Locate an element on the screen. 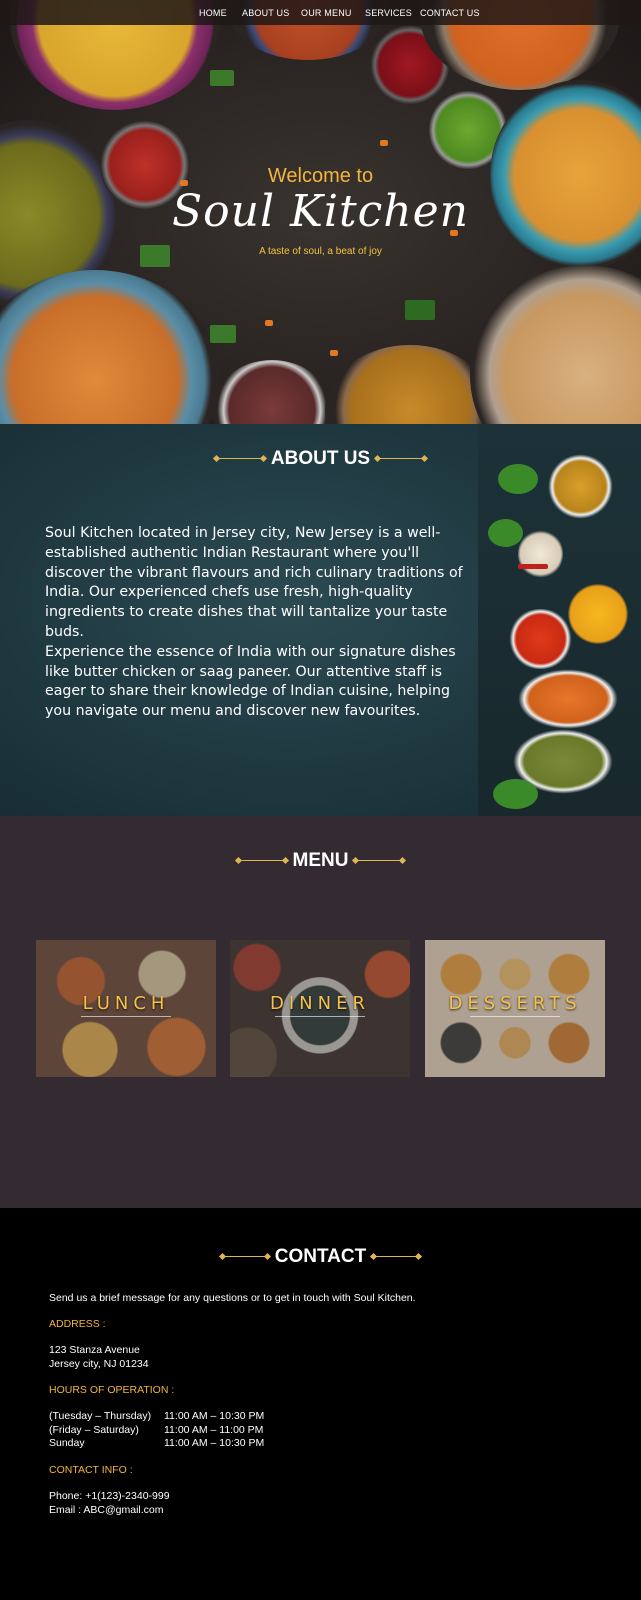  contact-heading: CONTACT is located at coordinates (320, 1255).